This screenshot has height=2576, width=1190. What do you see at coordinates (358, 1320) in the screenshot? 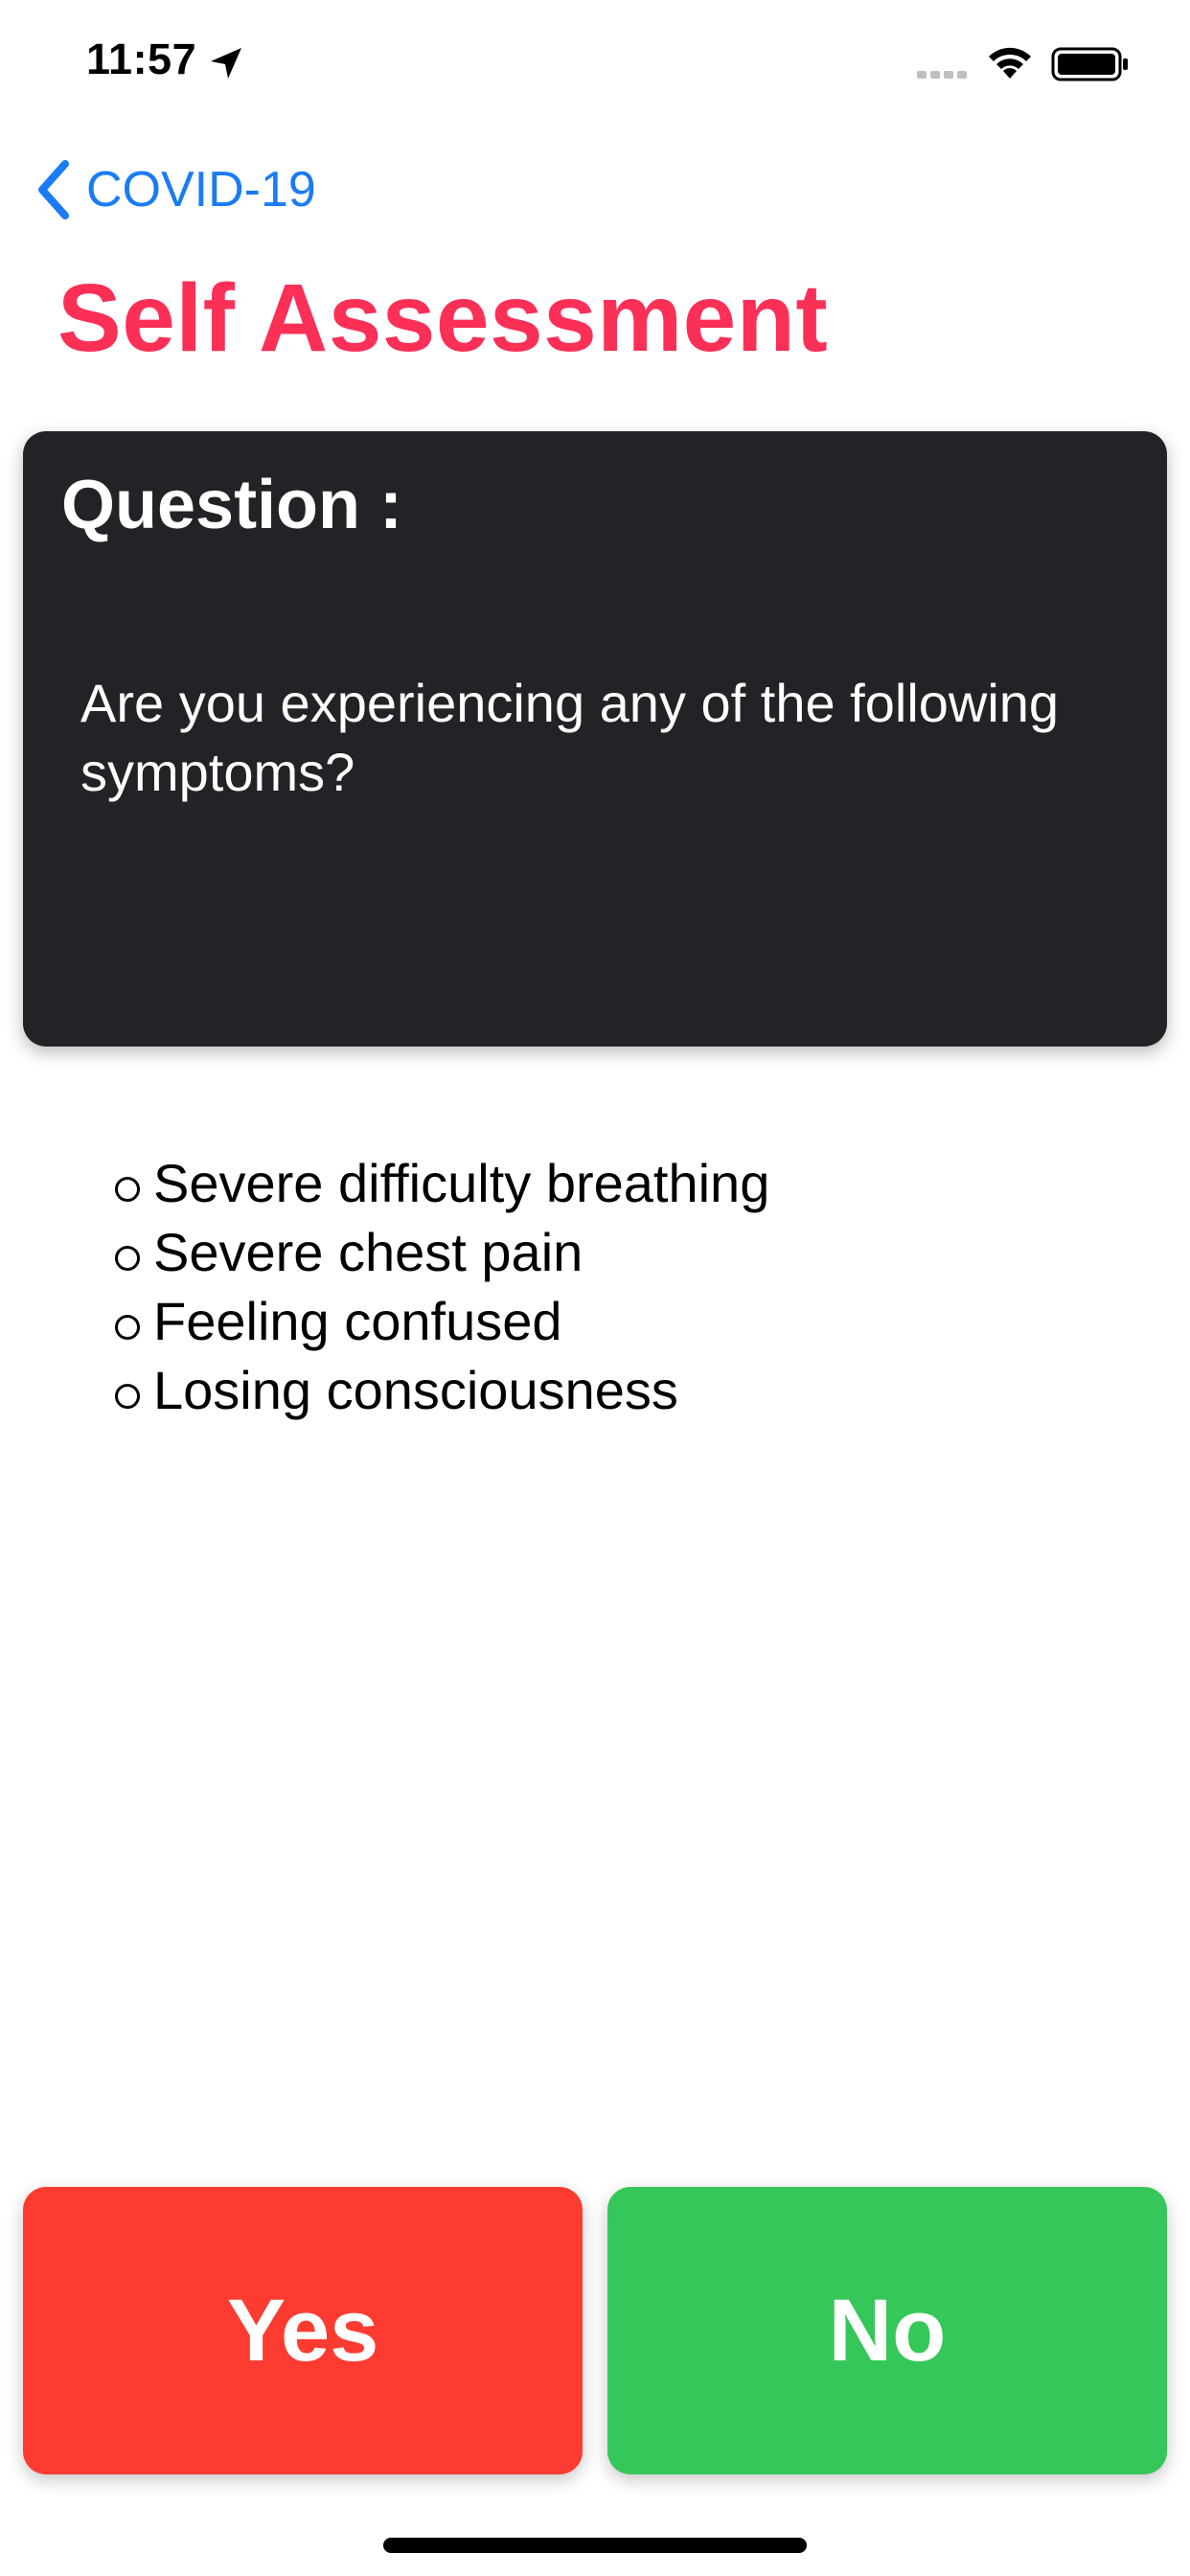
I see `symptom-label: Feeling confused` at bounding box center [358, 1320].